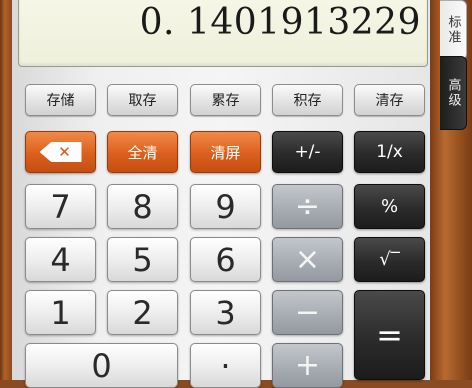  Describe the element at coordinates (225, 259) in the screenshot. I see `digit-6-button: 6` at that location.